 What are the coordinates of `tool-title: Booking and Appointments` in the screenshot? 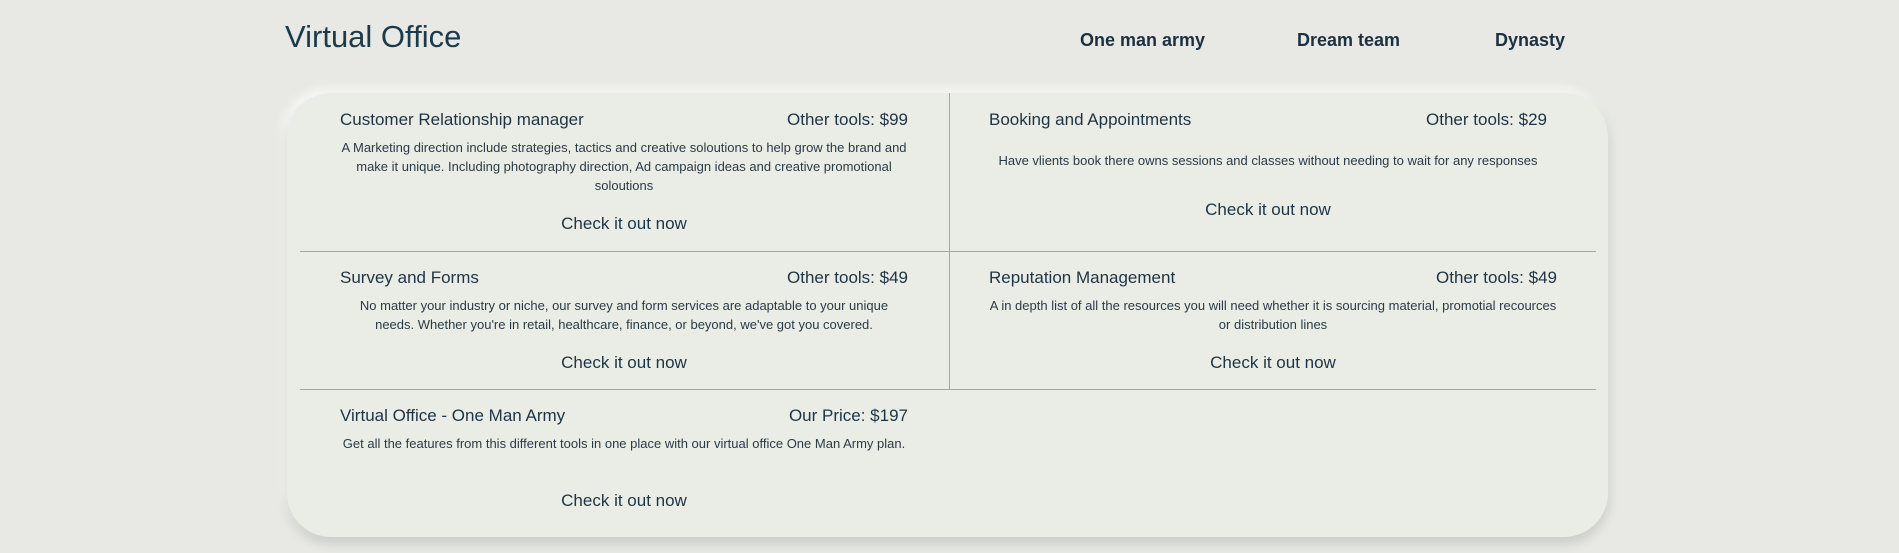 It's located at (1090, 119).